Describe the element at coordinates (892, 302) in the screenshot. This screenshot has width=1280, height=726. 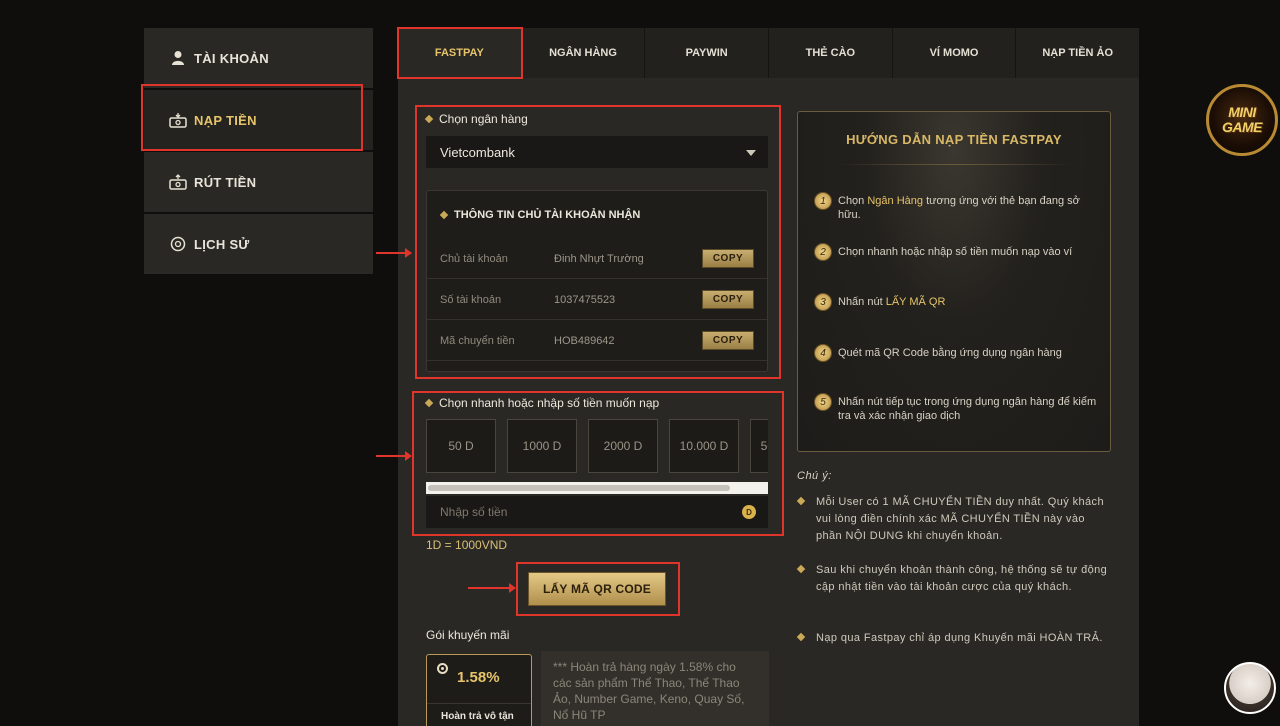
I see `step-text: Nhấn nút LẤY MÃ QR` at that location.